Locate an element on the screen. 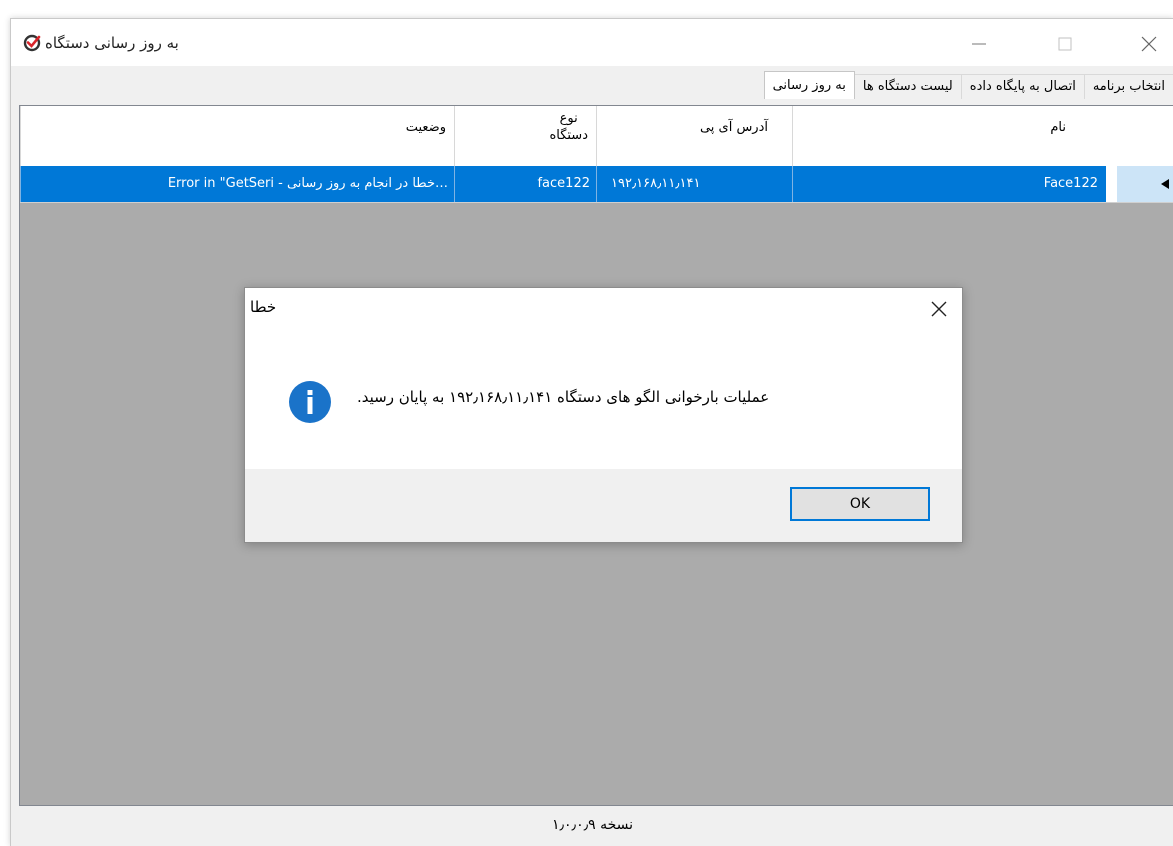 This screenshot has height=846, width=1173. dialog-title: خطا is located at coordinates (263, 307).